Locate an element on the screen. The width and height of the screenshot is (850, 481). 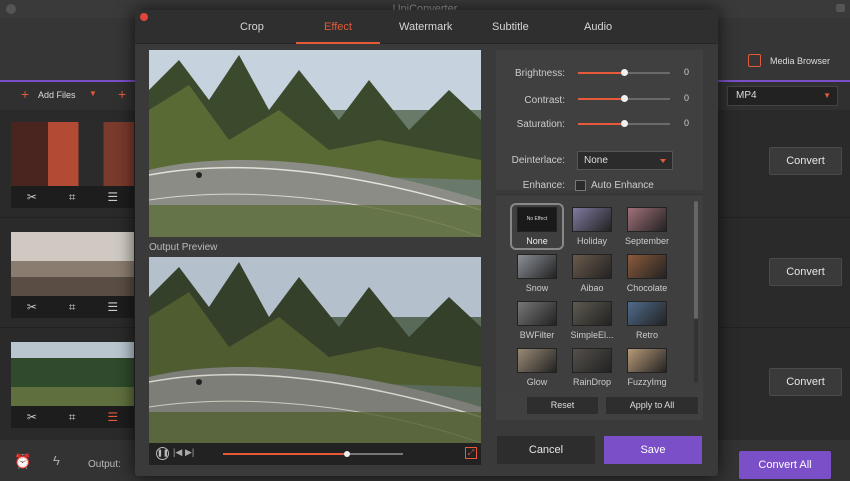
effect-item-bwfilter: BWFilter is located at coordinates (537, 320).